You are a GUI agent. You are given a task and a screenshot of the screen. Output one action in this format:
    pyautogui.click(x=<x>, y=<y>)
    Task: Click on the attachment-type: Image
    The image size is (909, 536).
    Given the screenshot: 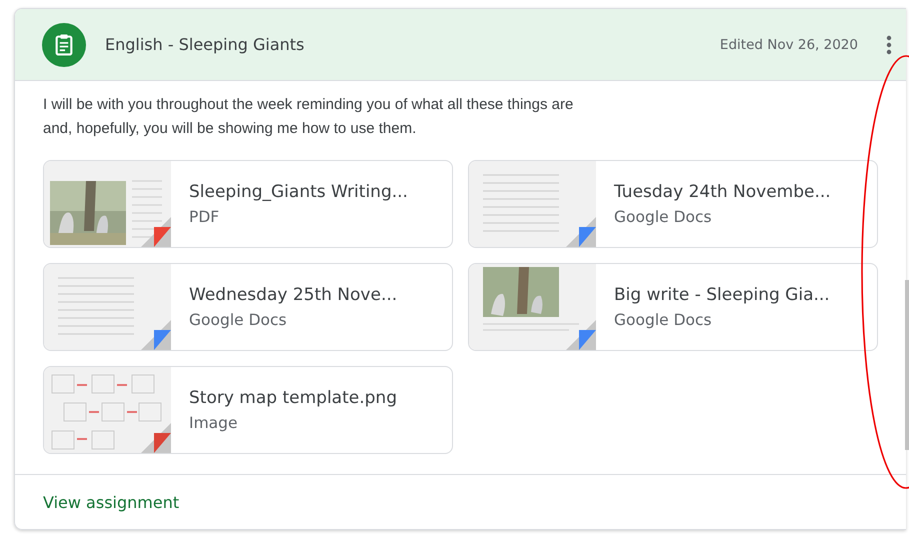 What is the action you would take?
    pyautogui.click(x=214, y=423)
    